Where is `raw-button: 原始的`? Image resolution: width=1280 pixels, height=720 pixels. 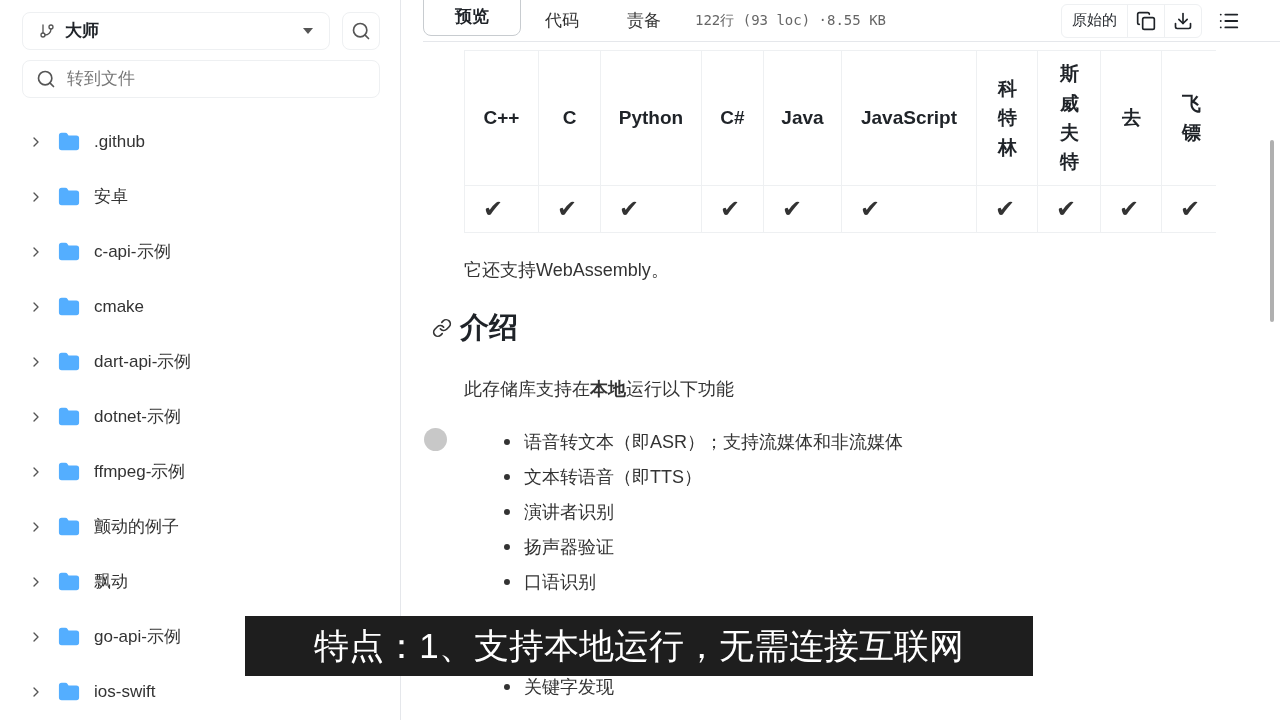 raw-button: 原始的 is located at coordinates (1094, 20).